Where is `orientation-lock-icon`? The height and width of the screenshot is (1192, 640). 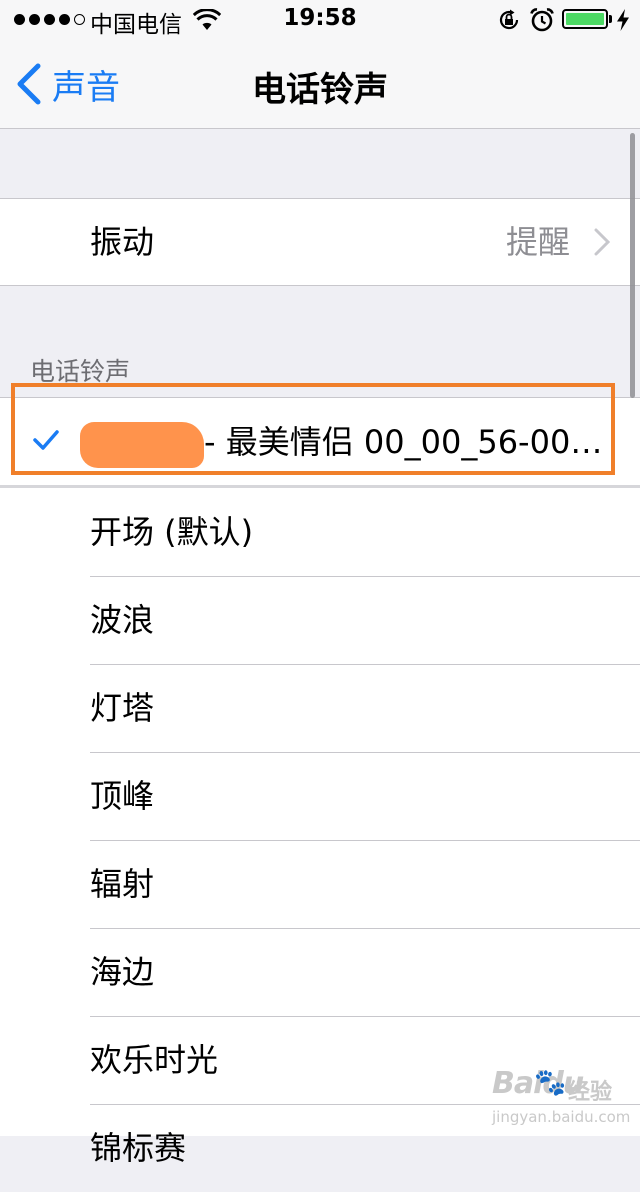
orientation-lock-icon is located at coordinates (509, 19).